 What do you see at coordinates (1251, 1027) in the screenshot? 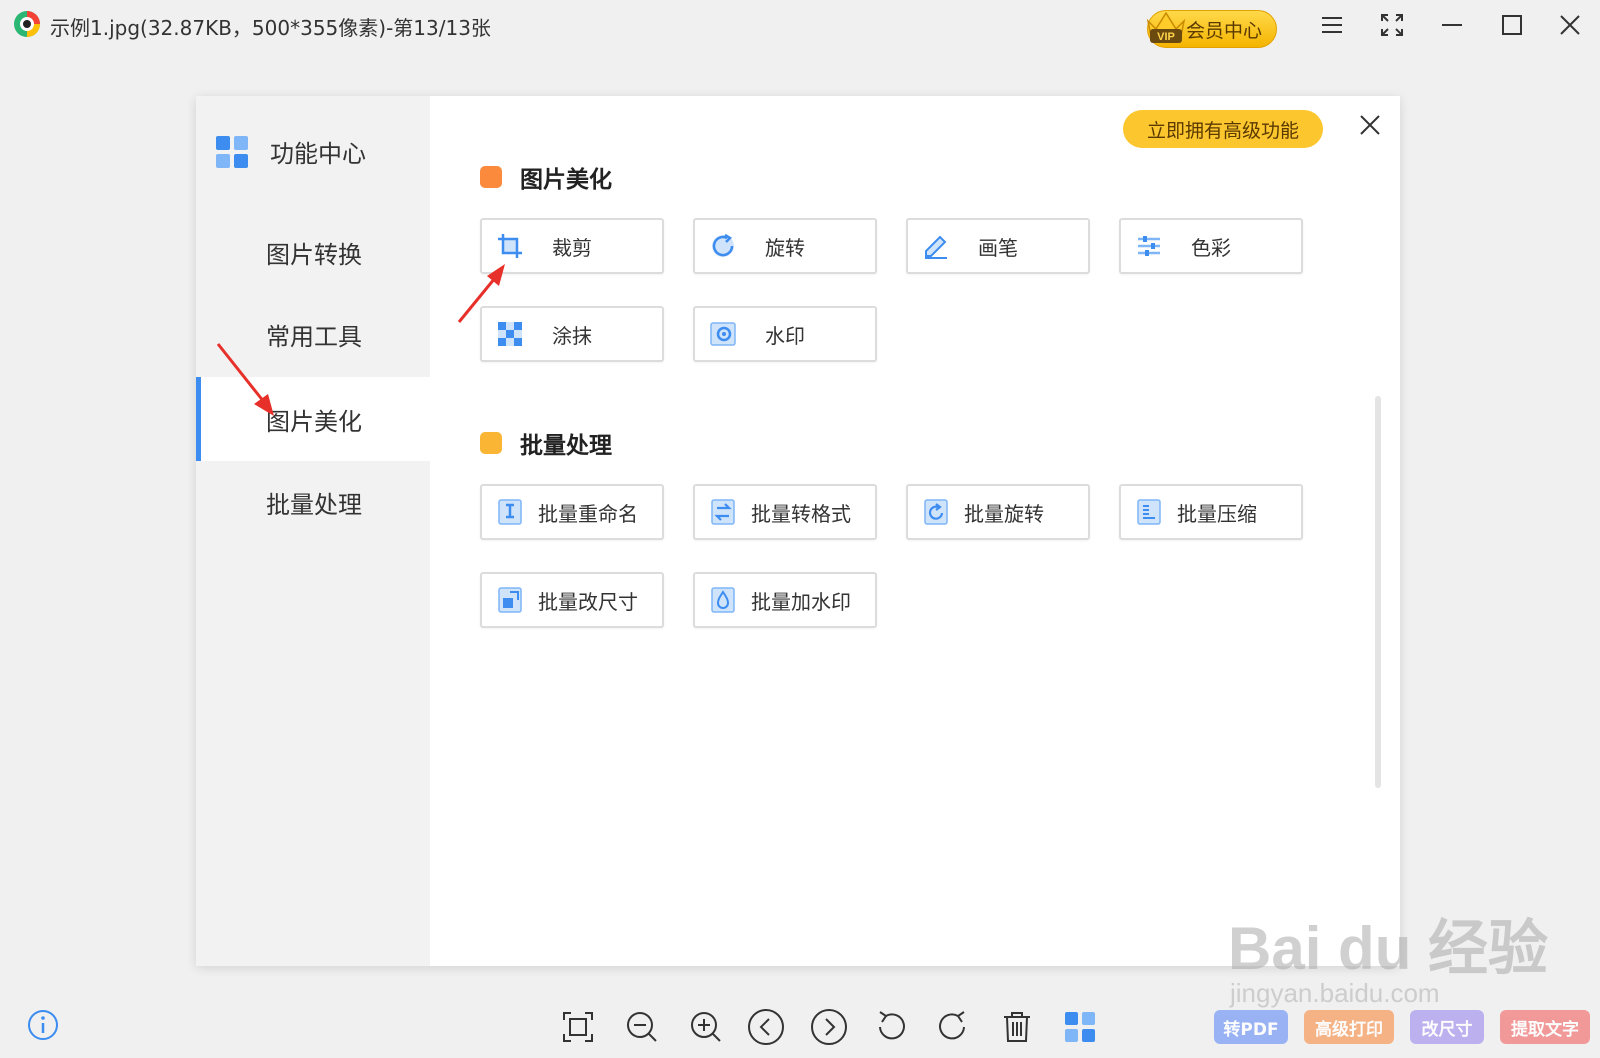
I see `to-pdf-button: 转PDF` at bounding box center [1251, 1027].